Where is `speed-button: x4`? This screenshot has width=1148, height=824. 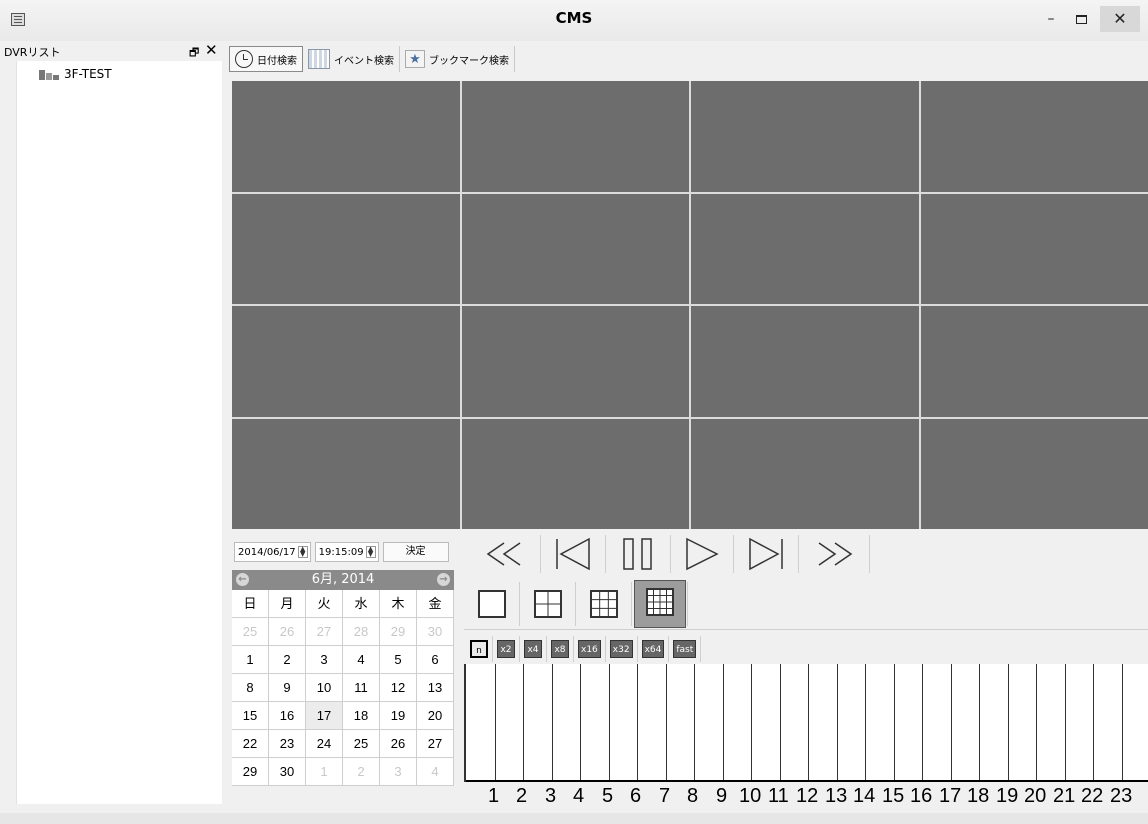 speed-button: x4 is located at coordinates (533, 649).